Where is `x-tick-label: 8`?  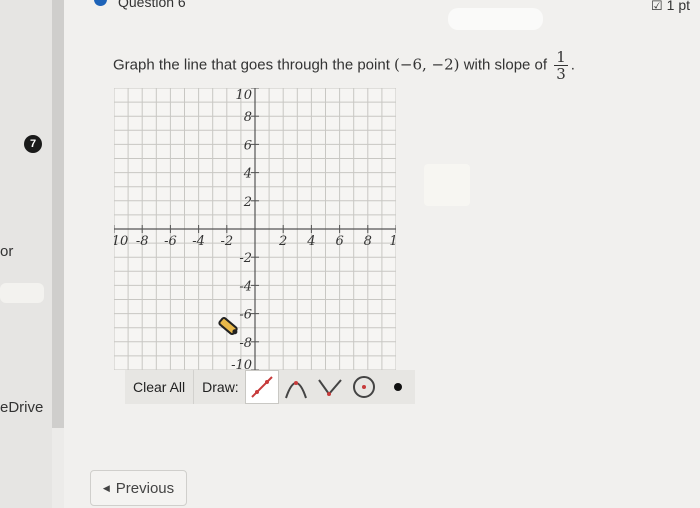 x-tick-label: 8 is located at coordinates (368, 241).